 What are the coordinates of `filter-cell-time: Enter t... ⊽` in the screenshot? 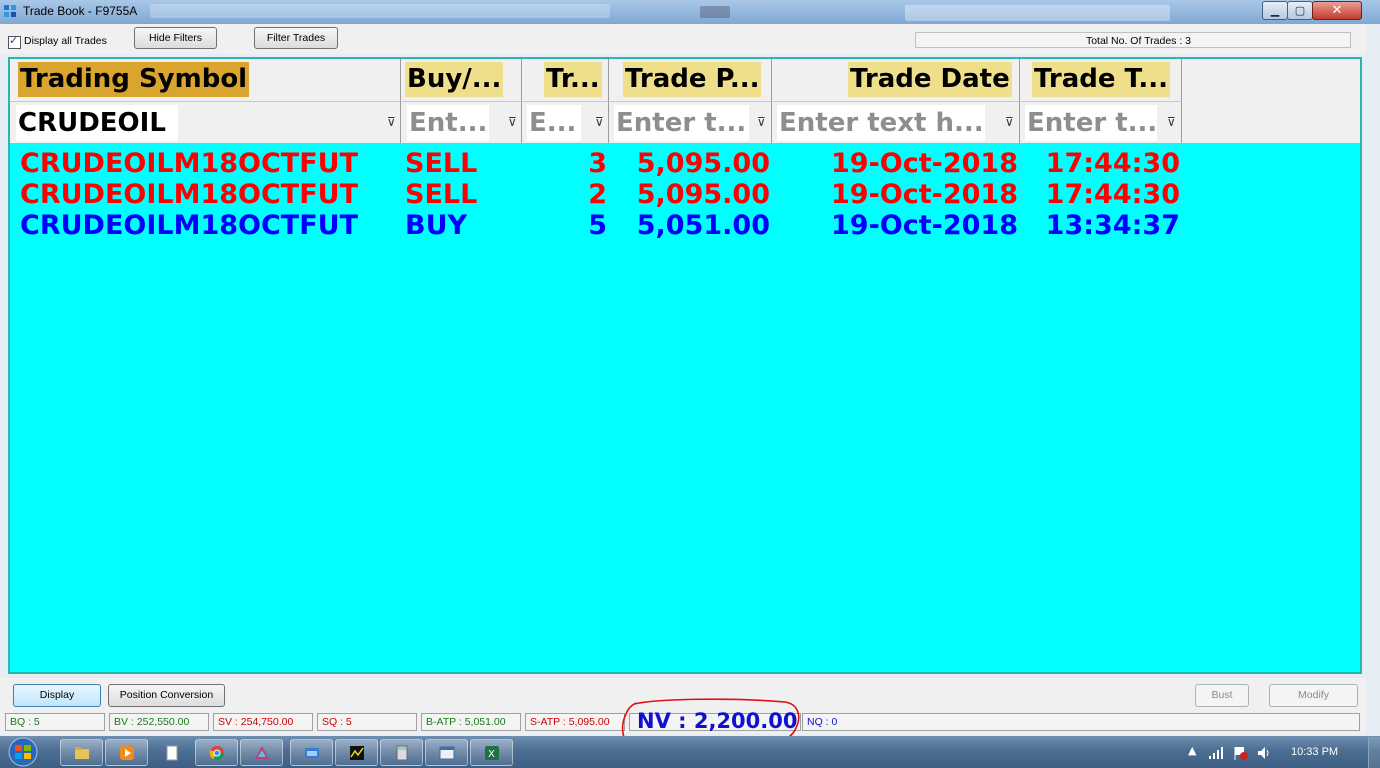 It's located at (1101, 122).